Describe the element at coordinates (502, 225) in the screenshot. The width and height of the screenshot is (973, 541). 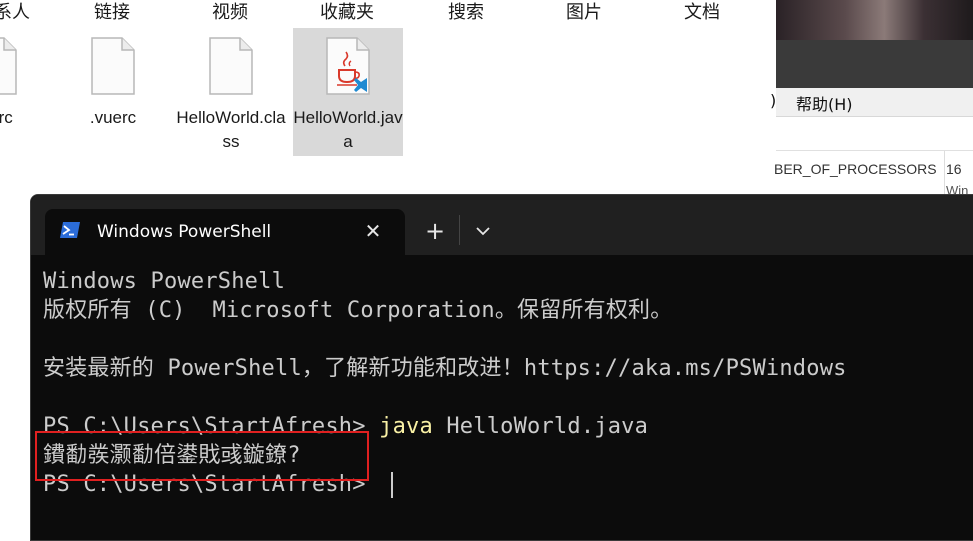
I see `terminal-titlebar: Windows PowerShell ✕ +` at that location.